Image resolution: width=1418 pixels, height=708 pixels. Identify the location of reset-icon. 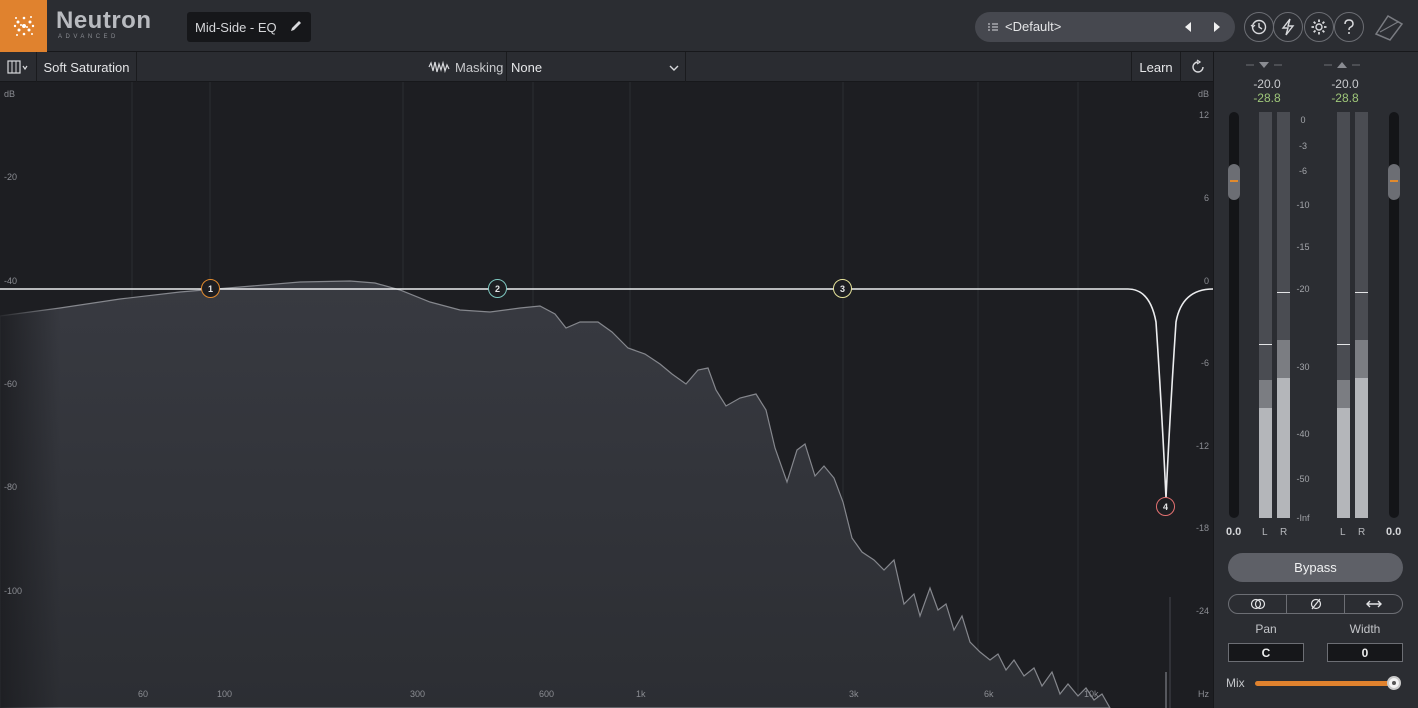
(1198, 67).